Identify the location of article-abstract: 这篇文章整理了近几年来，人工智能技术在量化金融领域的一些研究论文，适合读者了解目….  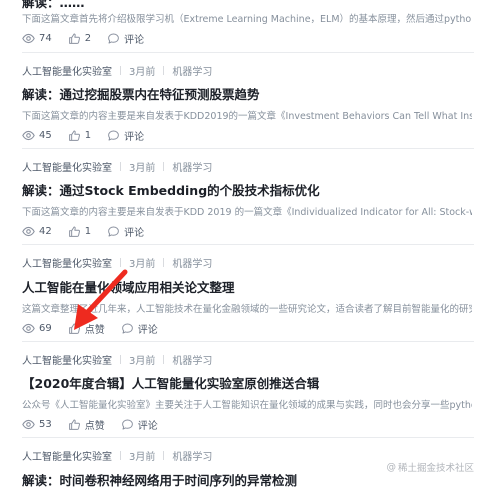
(247, 308).